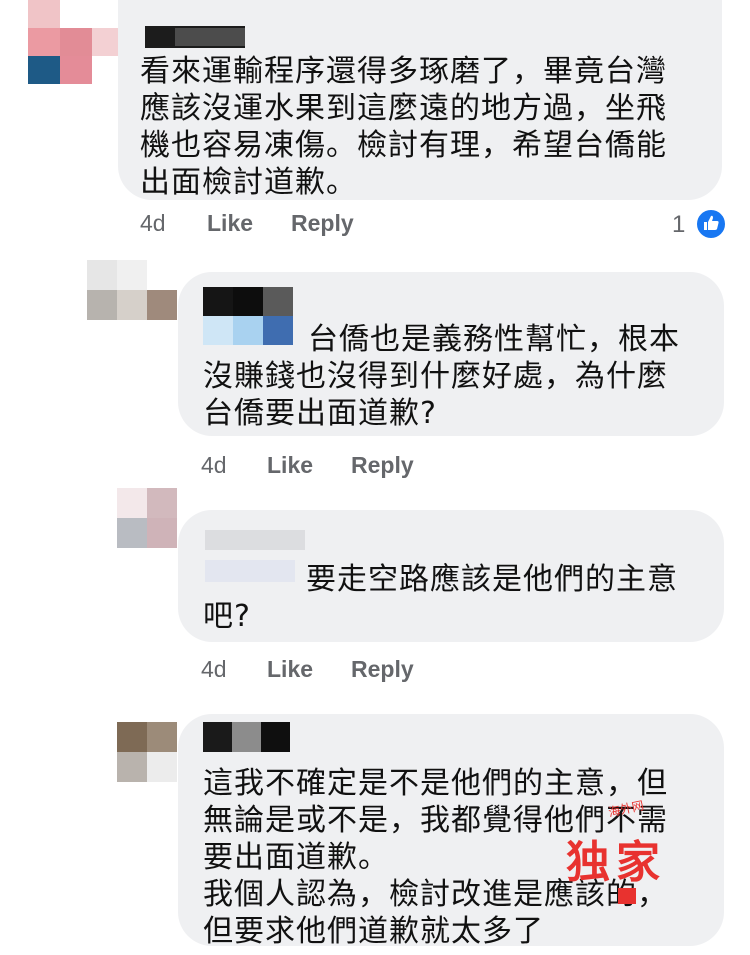  Describe the element at coordinates (678, 225) in the screenshot. I see `reaction-count: 1` at that location.